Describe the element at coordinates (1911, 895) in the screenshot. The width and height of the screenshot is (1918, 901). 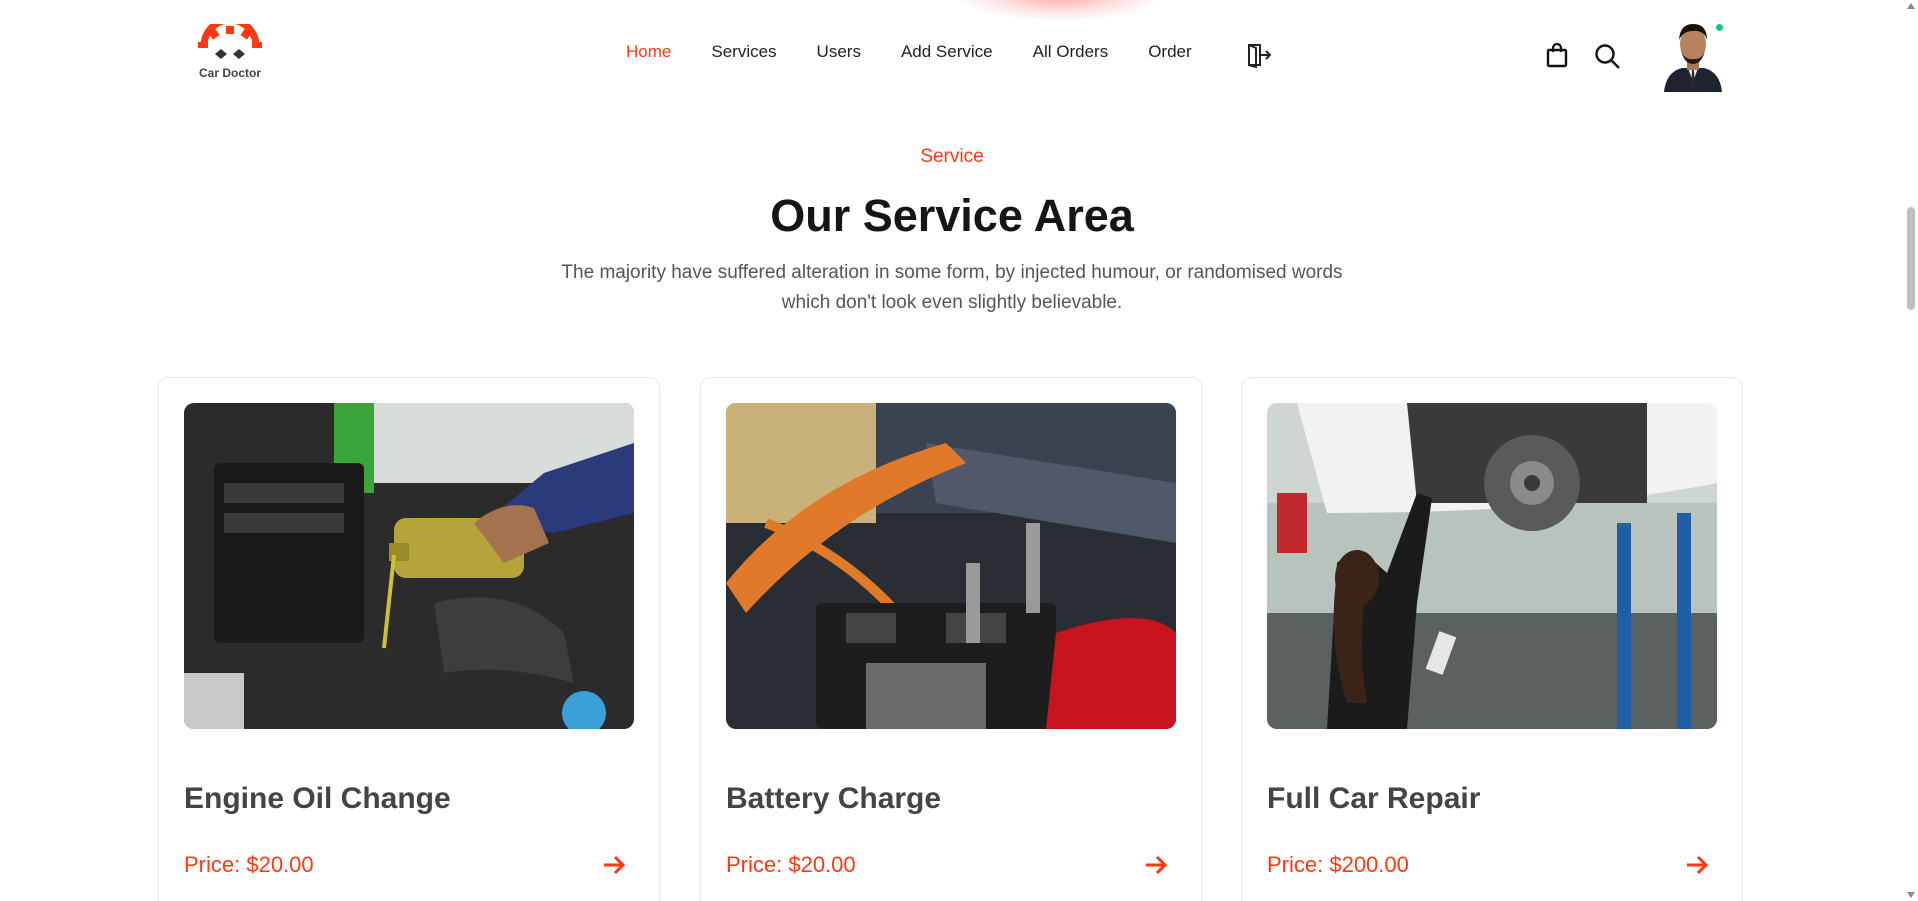
I see `scroll-down-arrow-icon` at that location.